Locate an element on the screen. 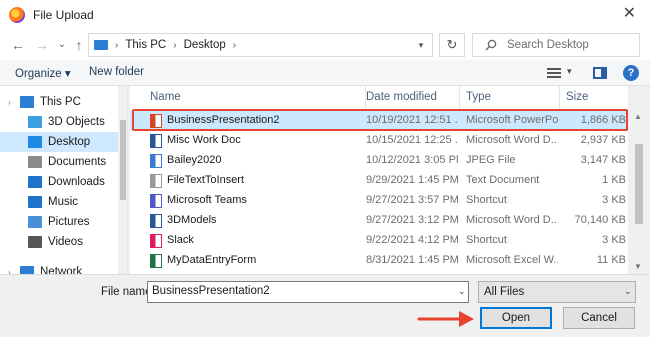  file-name: Microsoft Teams is located at coordinates (207, 200).